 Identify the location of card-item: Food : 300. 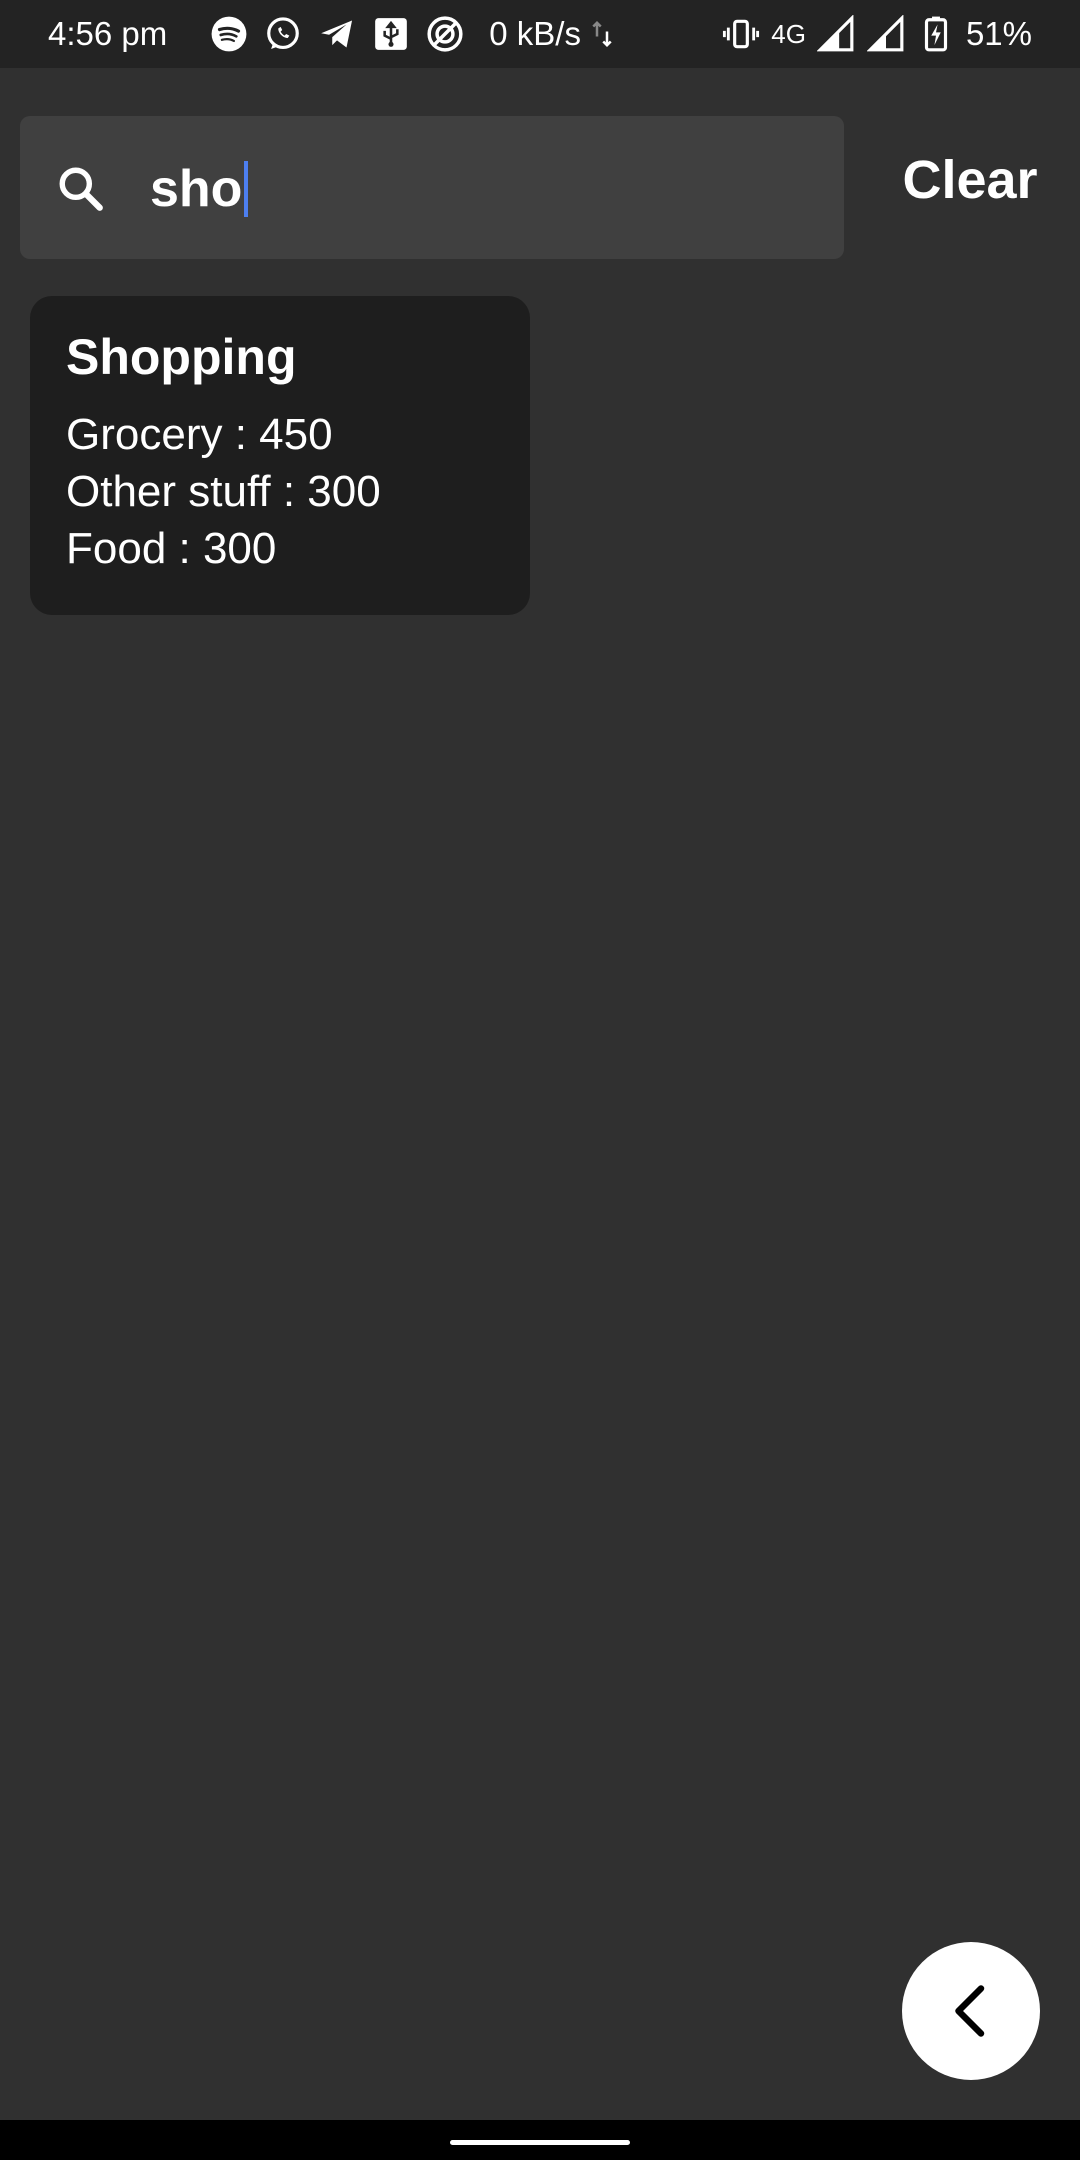
(171, 548).